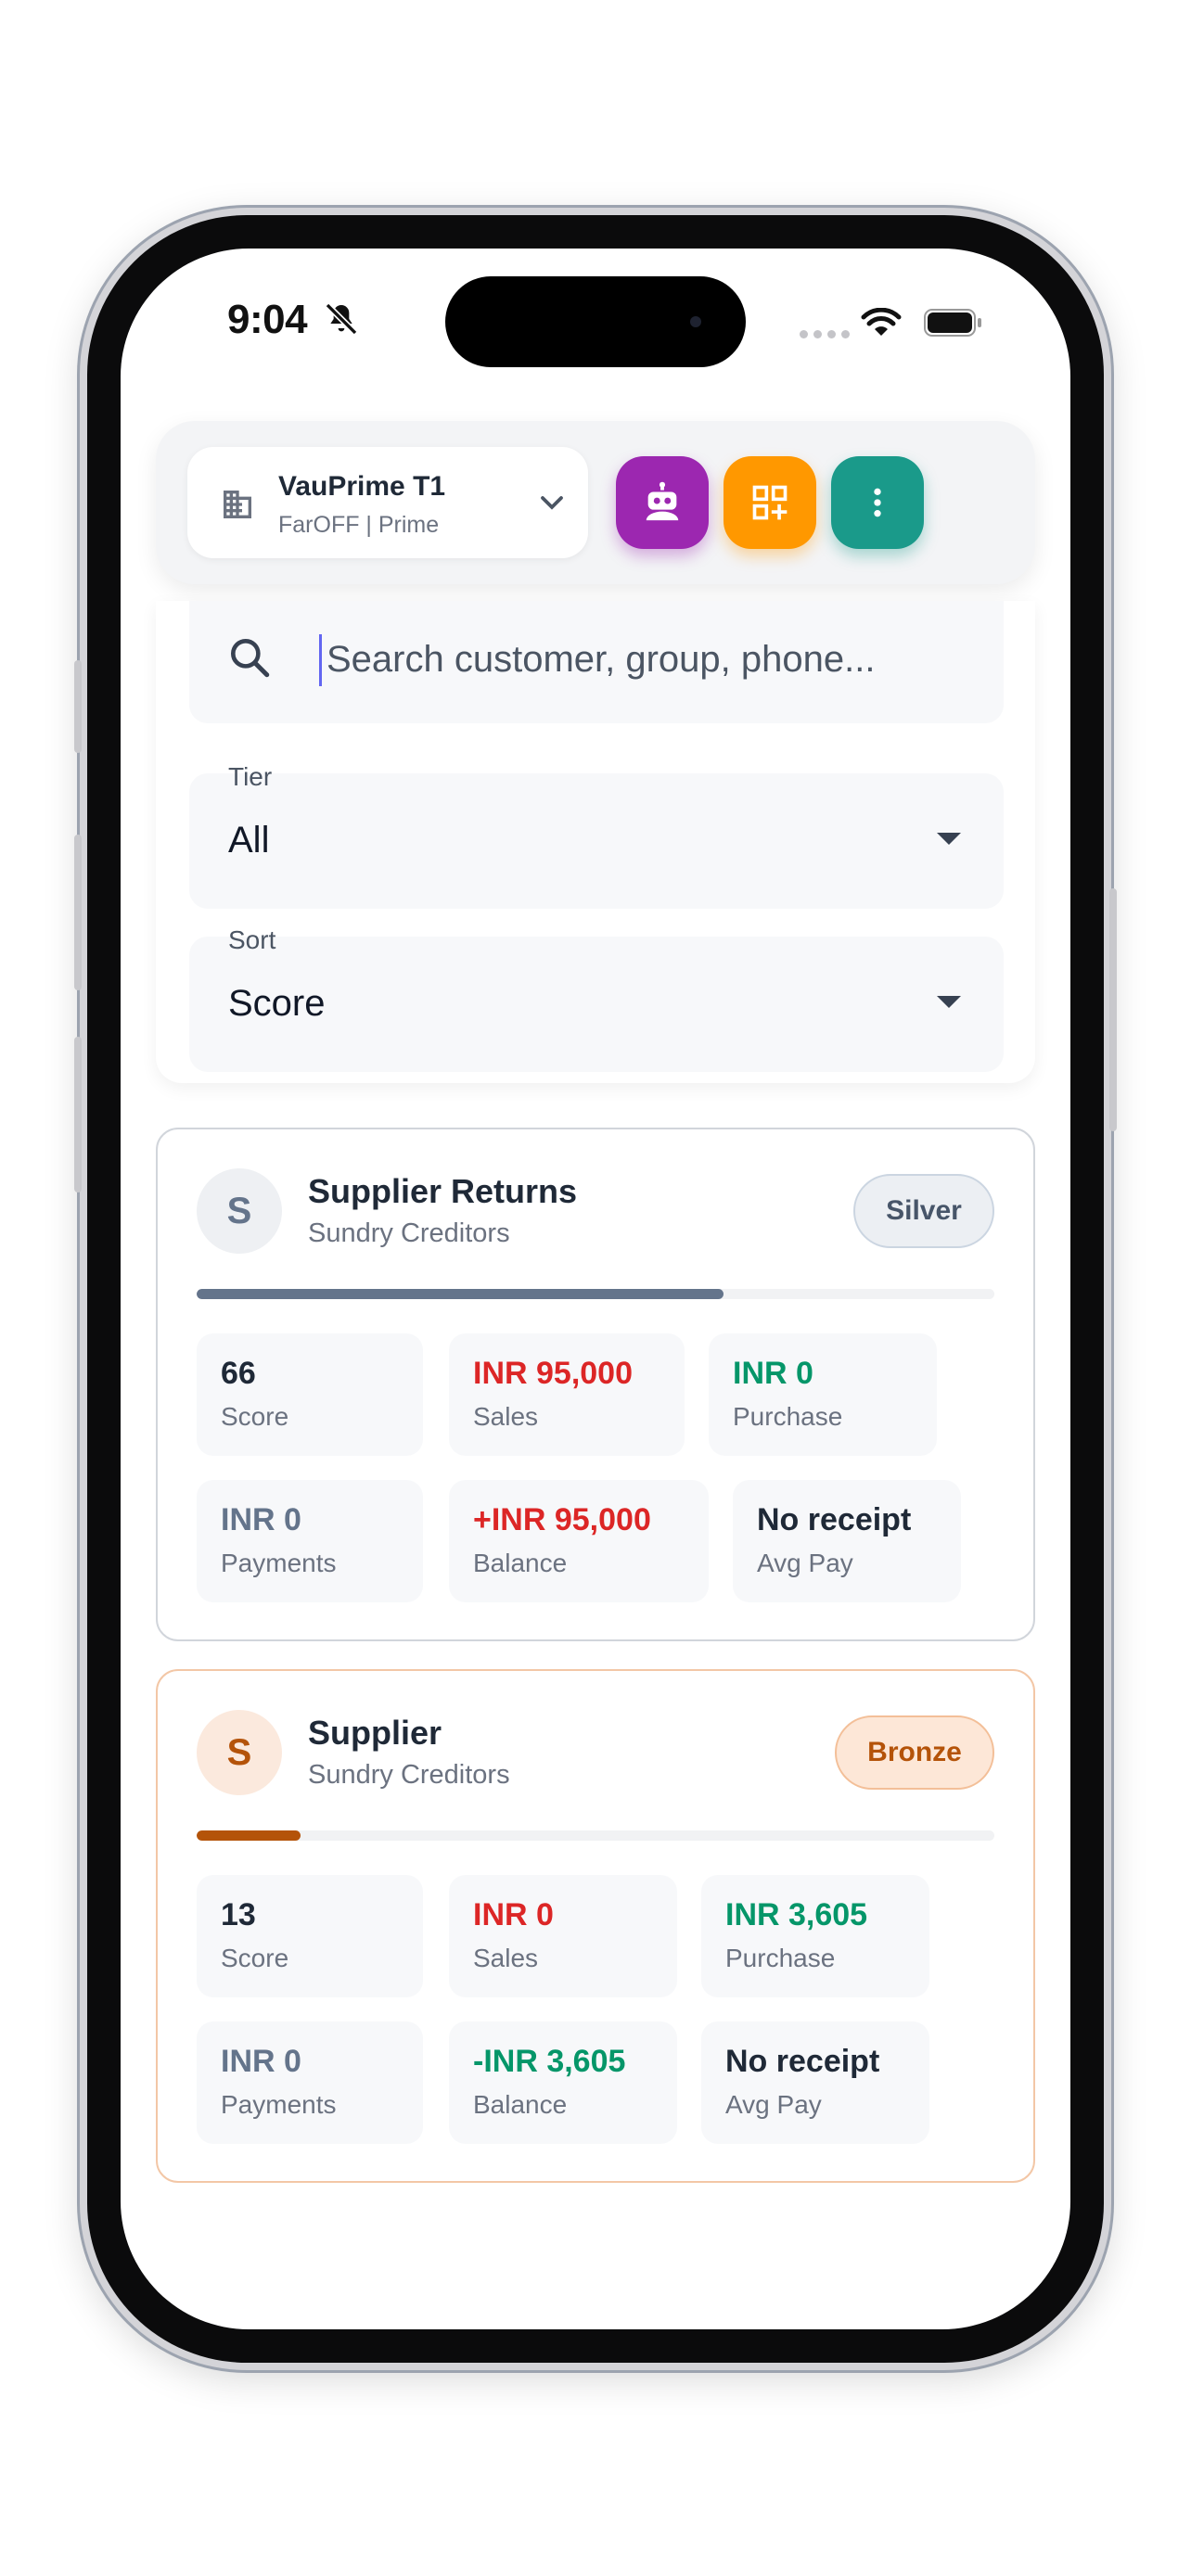 This screenshot has width=1191, height=2576. I want to click on ai-assistant-button, so click(662, 502).